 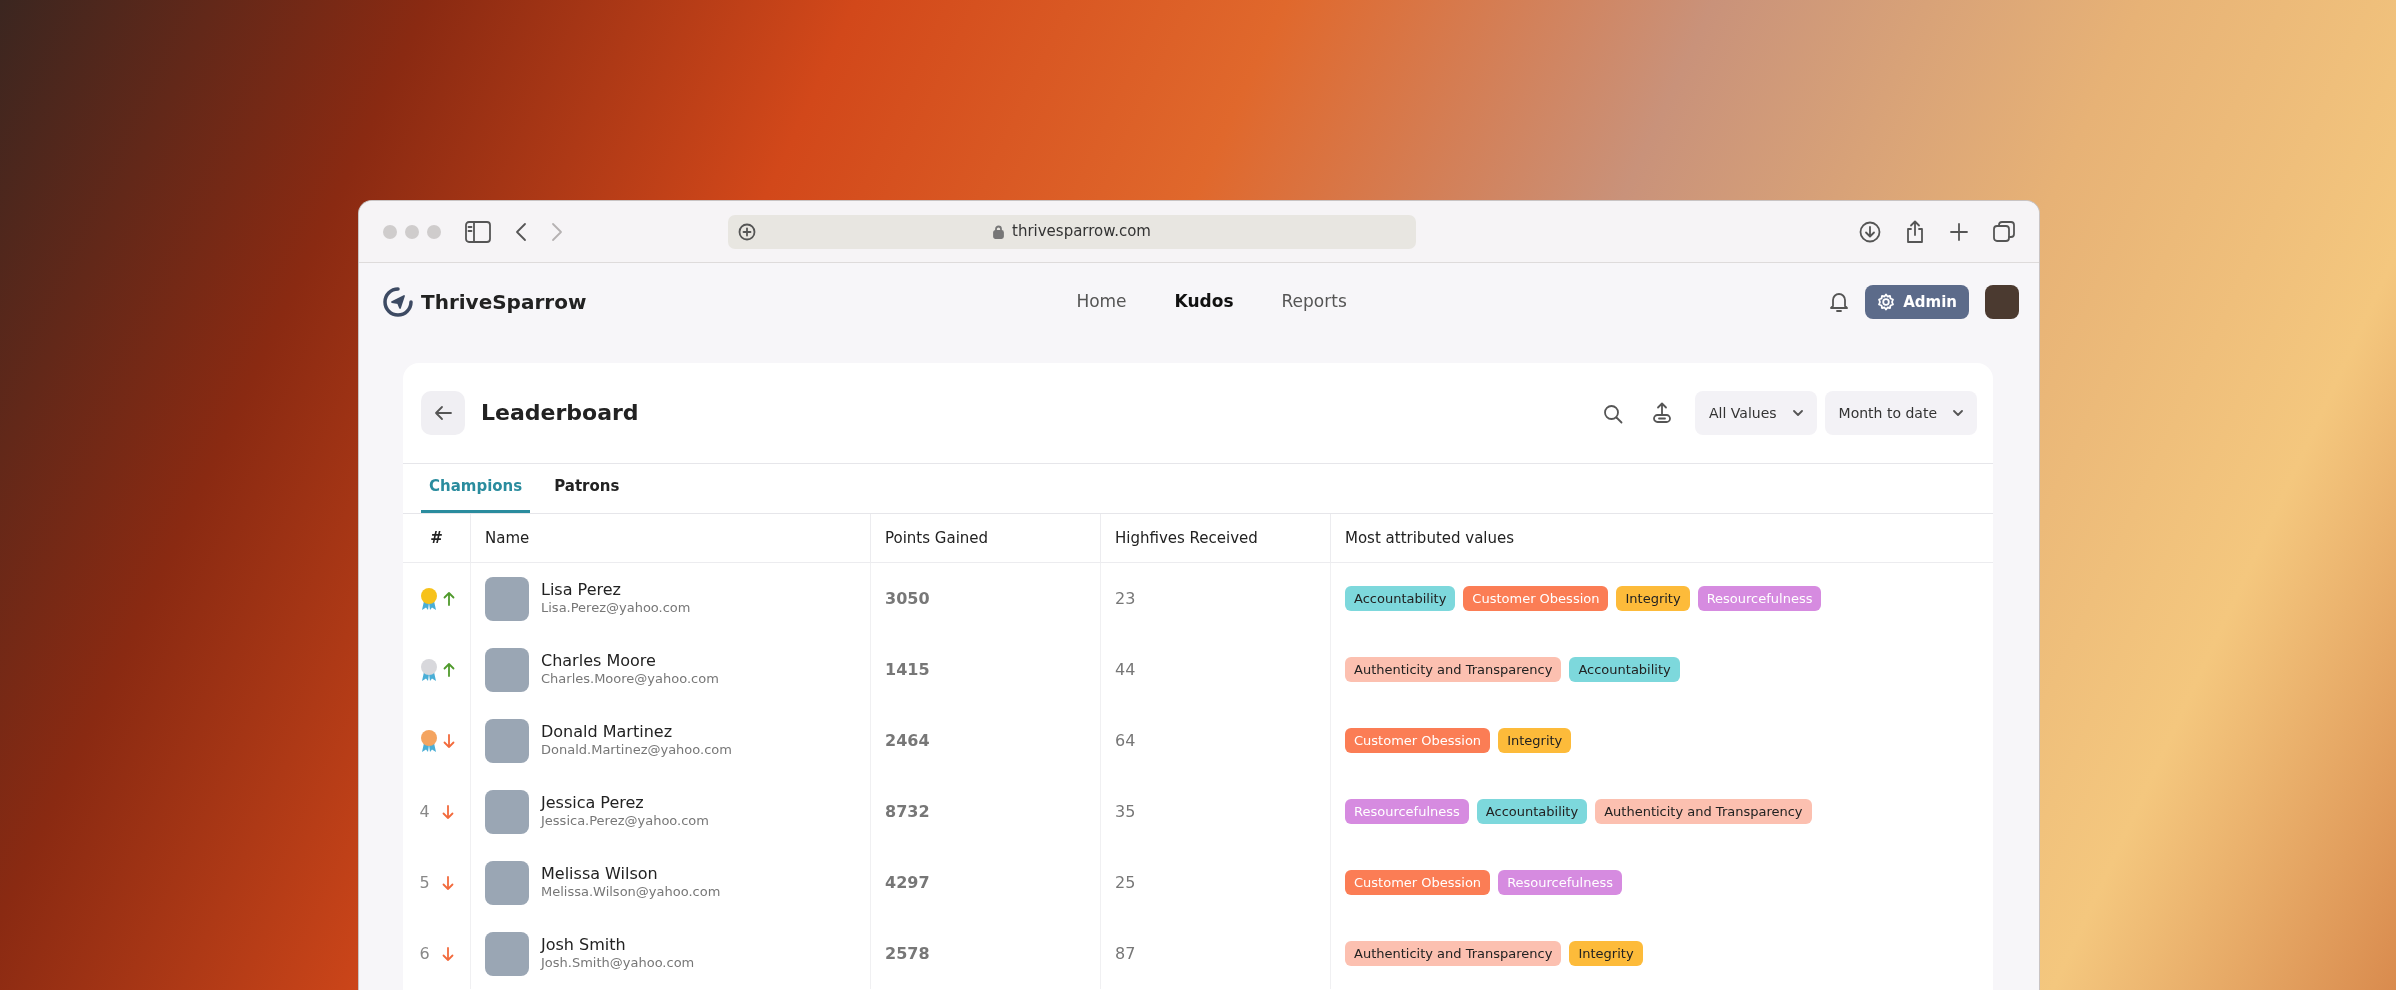 I want to click on nav-link: Home, so click(x=1101, y=302).